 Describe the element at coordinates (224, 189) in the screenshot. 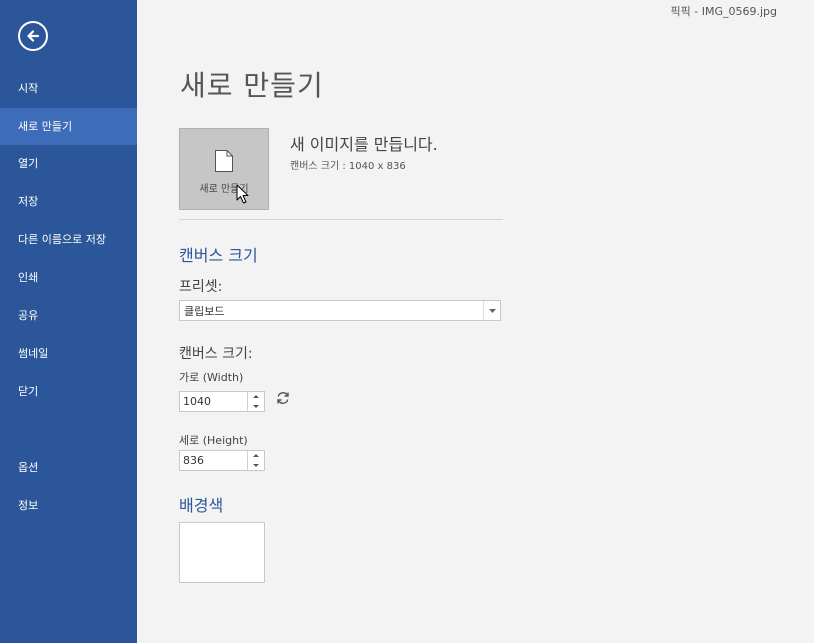

I see `new-image-button-label: 새로 만들기` at that location.